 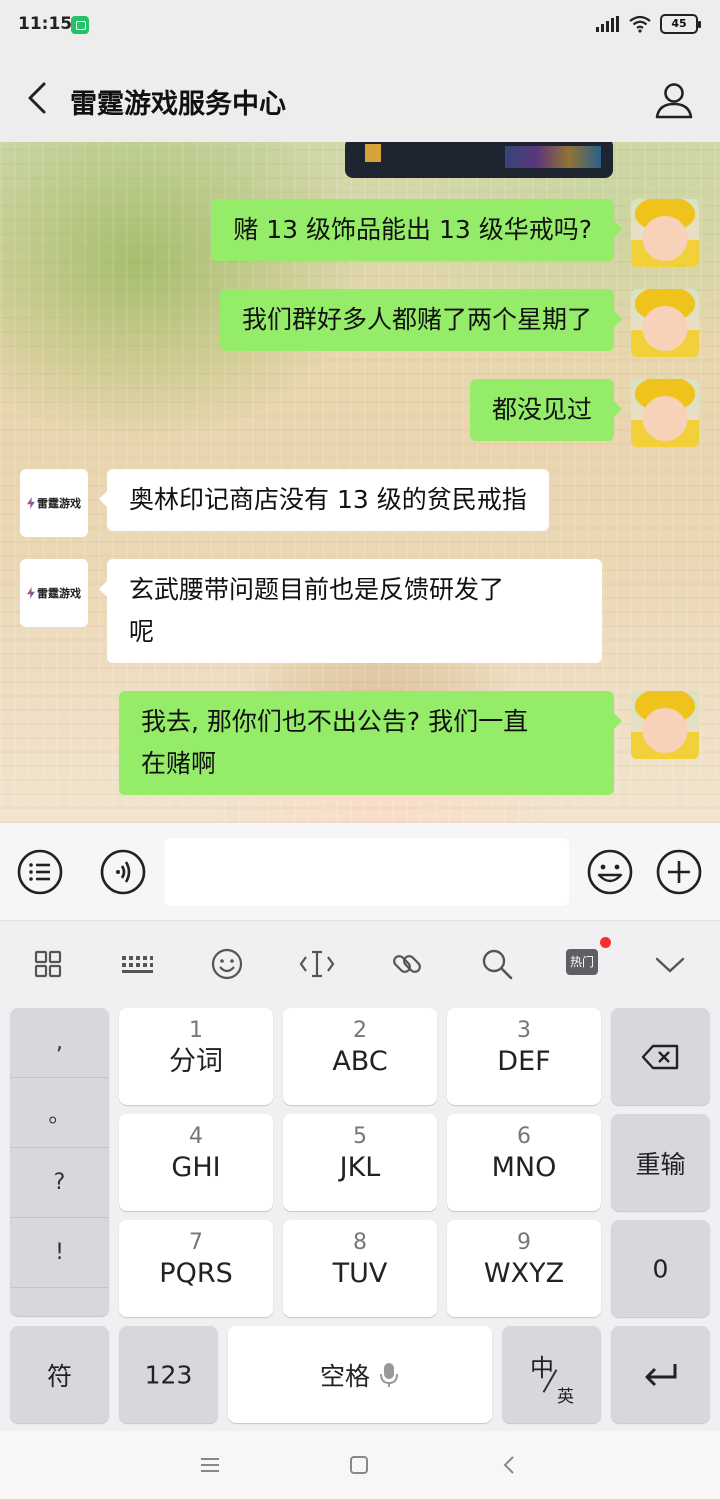 I want to click on menu-list-icon, so click(x=40, y=872).